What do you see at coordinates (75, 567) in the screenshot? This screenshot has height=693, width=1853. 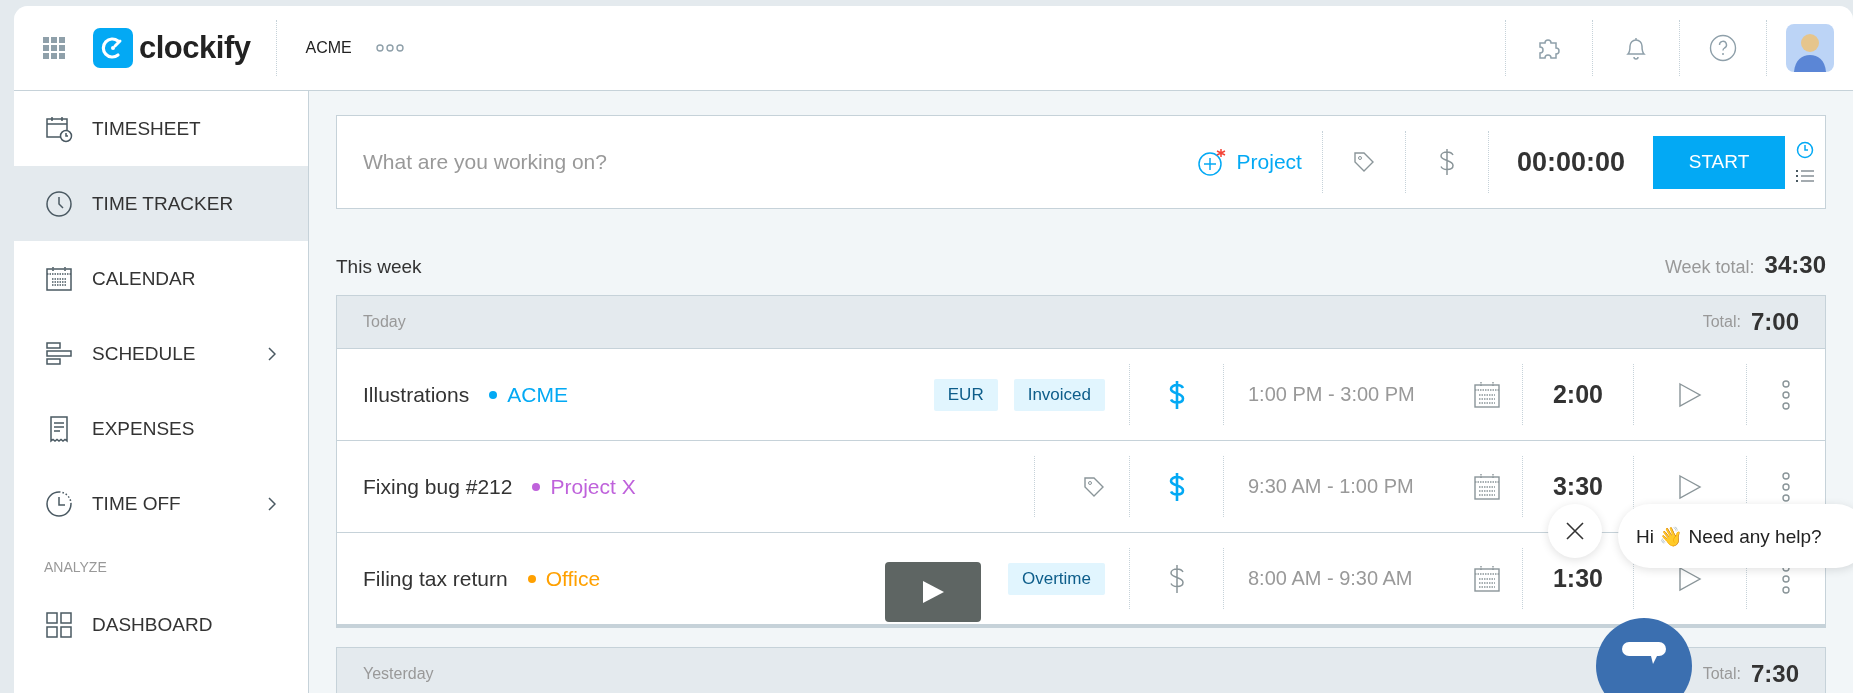 I see `section-label: ANALYZE` at bounding box center [75, 567].